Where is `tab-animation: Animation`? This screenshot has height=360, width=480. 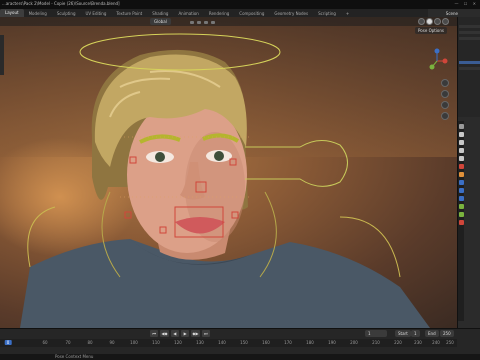
tab-animation: Animation is located at coordinates (188, 13).